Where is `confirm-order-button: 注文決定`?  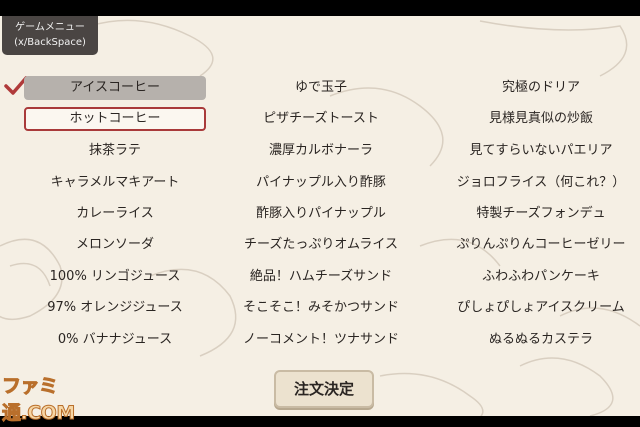
confirm-order-button: 注文決定 is located at coordinates (324, 389).